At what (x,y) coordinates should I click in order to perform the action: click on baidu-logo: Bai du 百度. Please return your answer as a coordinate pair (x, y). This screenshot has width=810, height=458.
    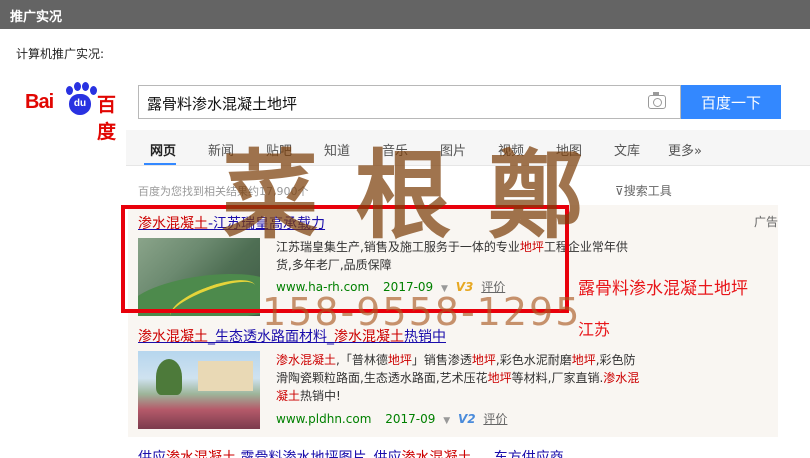
    Looking at the image, I should click on (78, 112).